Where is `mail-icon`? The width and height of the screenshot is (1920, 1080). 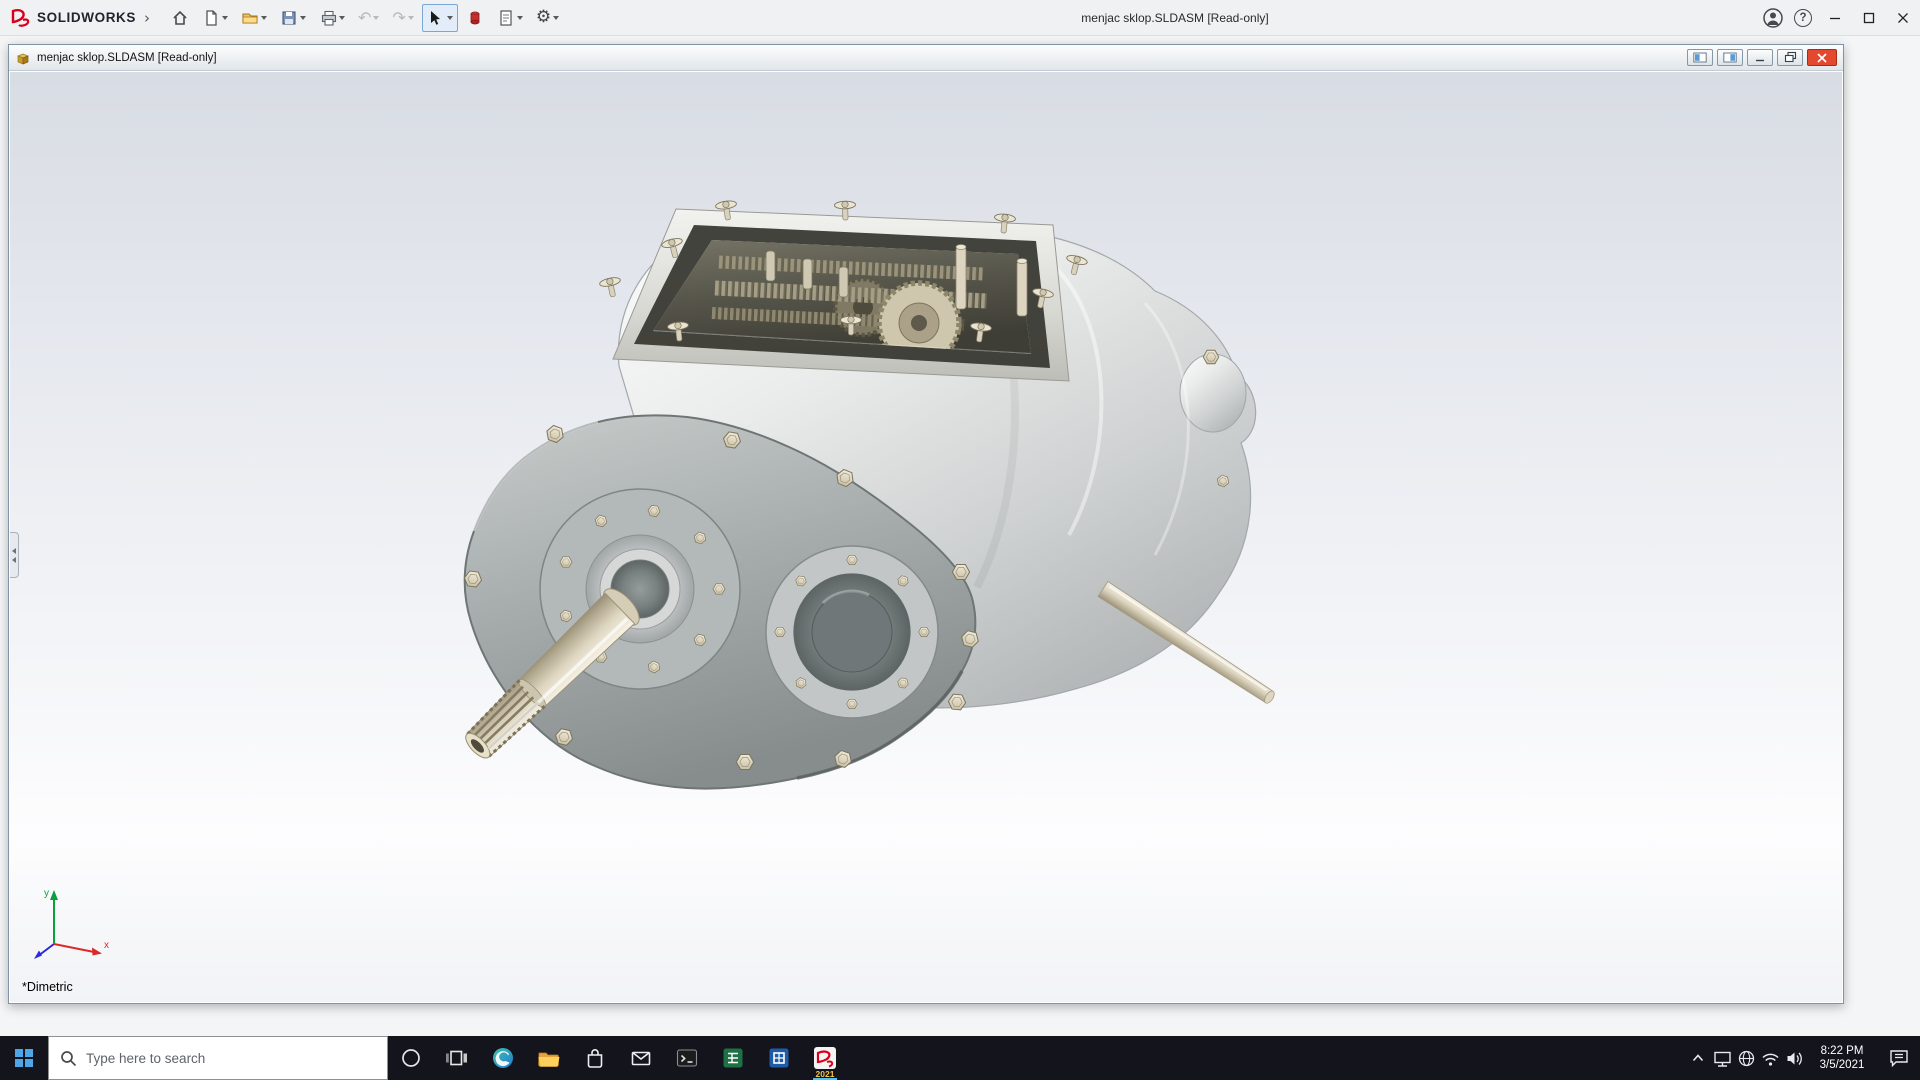
mail-icon is located at coordinates (641, 1058).